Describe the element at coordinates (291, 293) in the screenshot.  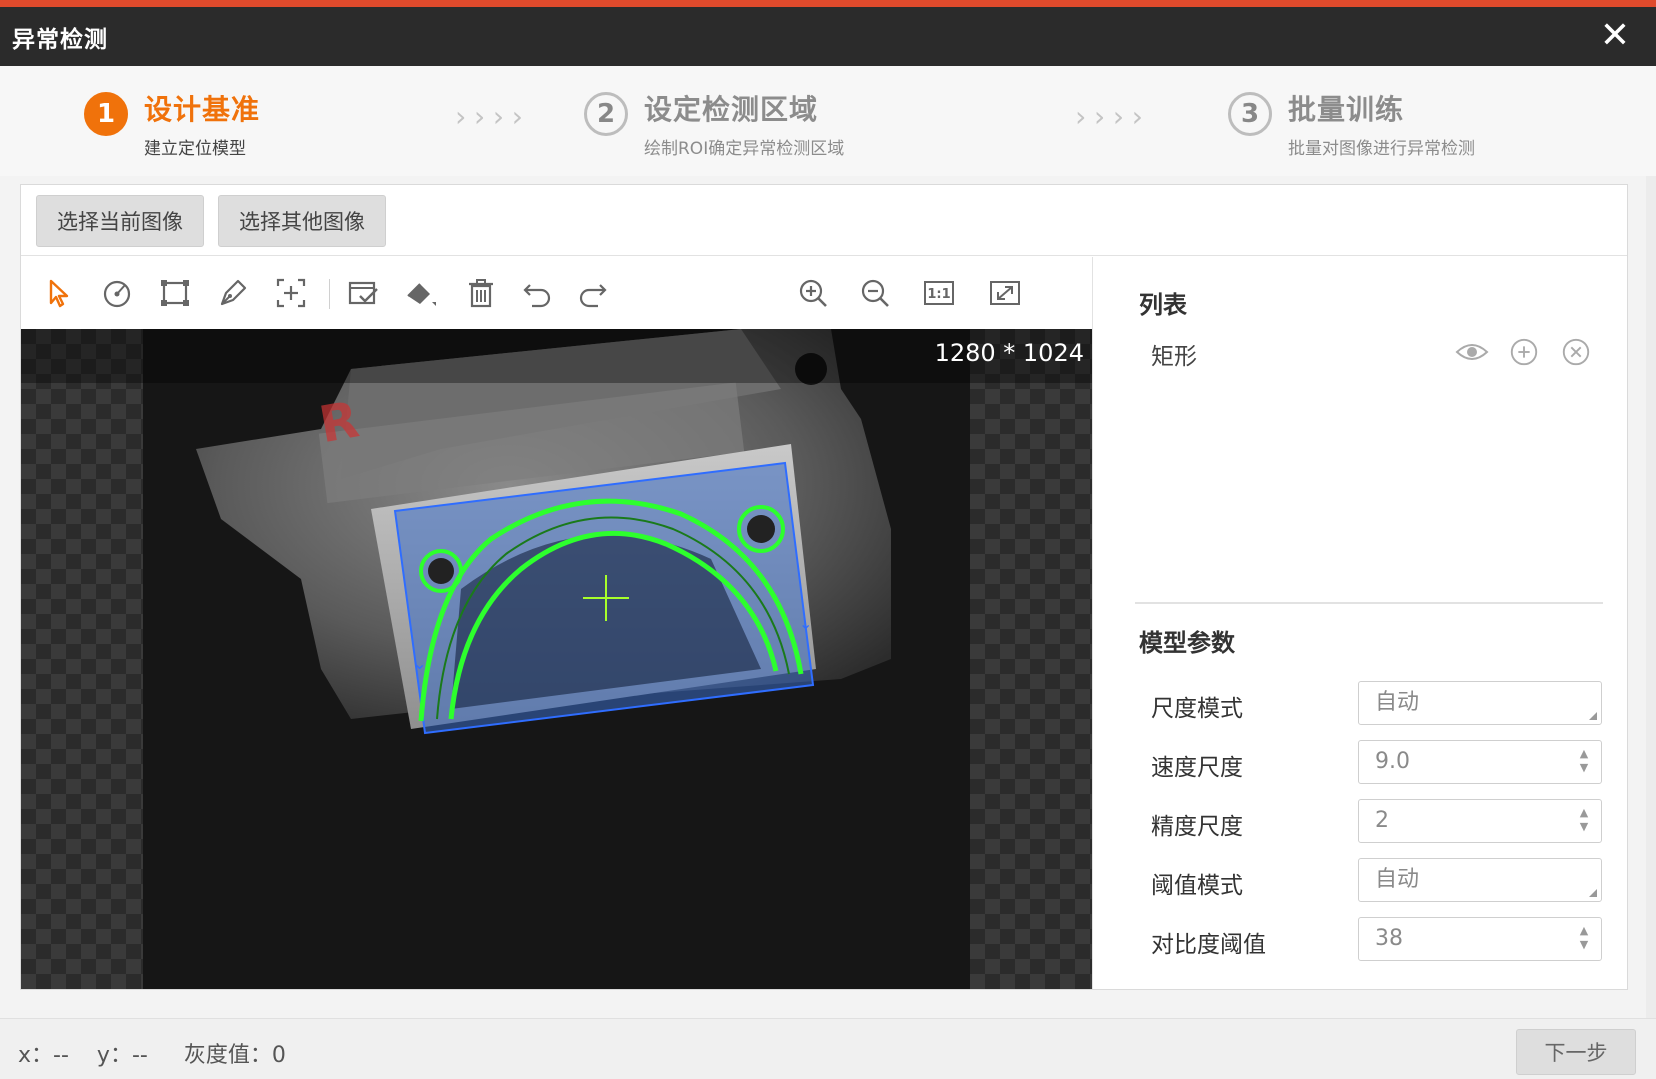
I see `crosshair-box-icon` at that location.